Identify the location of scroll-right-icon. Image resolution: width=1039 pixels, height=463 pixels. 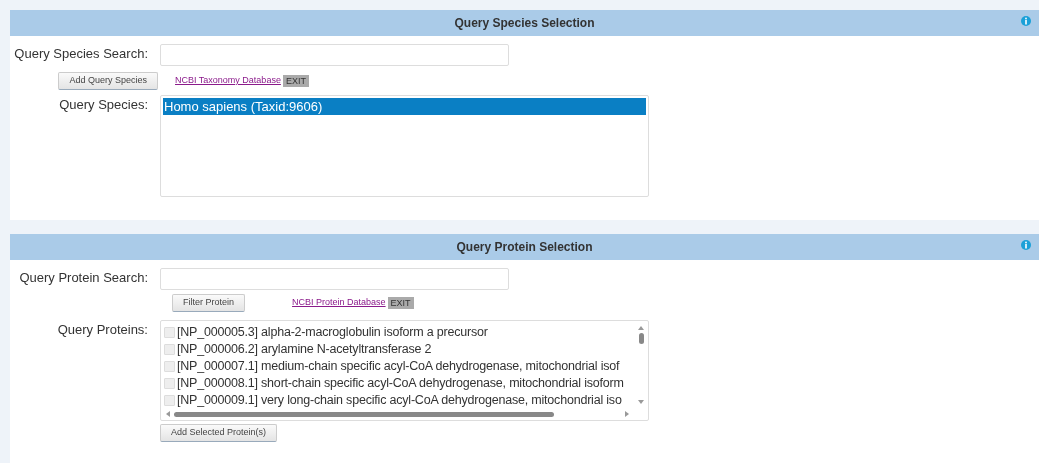
(627, 414).